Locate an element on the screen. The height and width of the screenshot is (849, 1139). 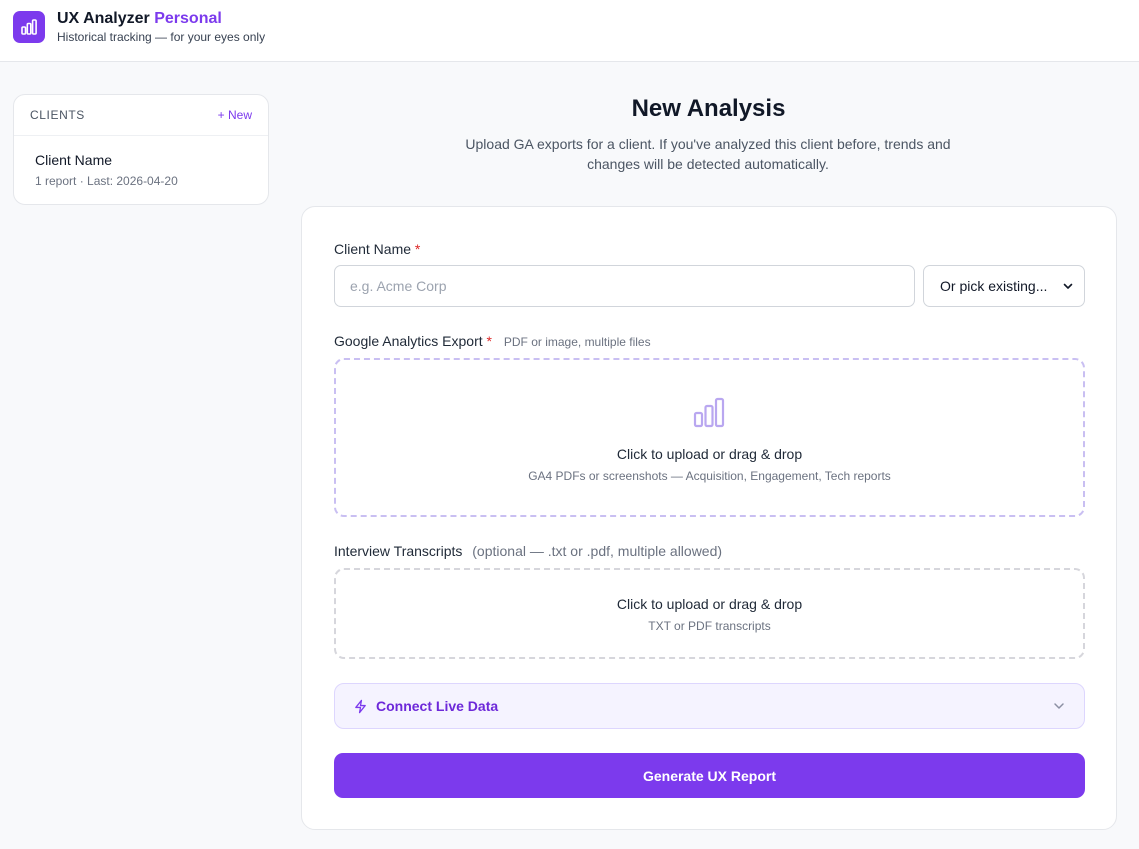
app-logo is located at coordinates (29, 27).